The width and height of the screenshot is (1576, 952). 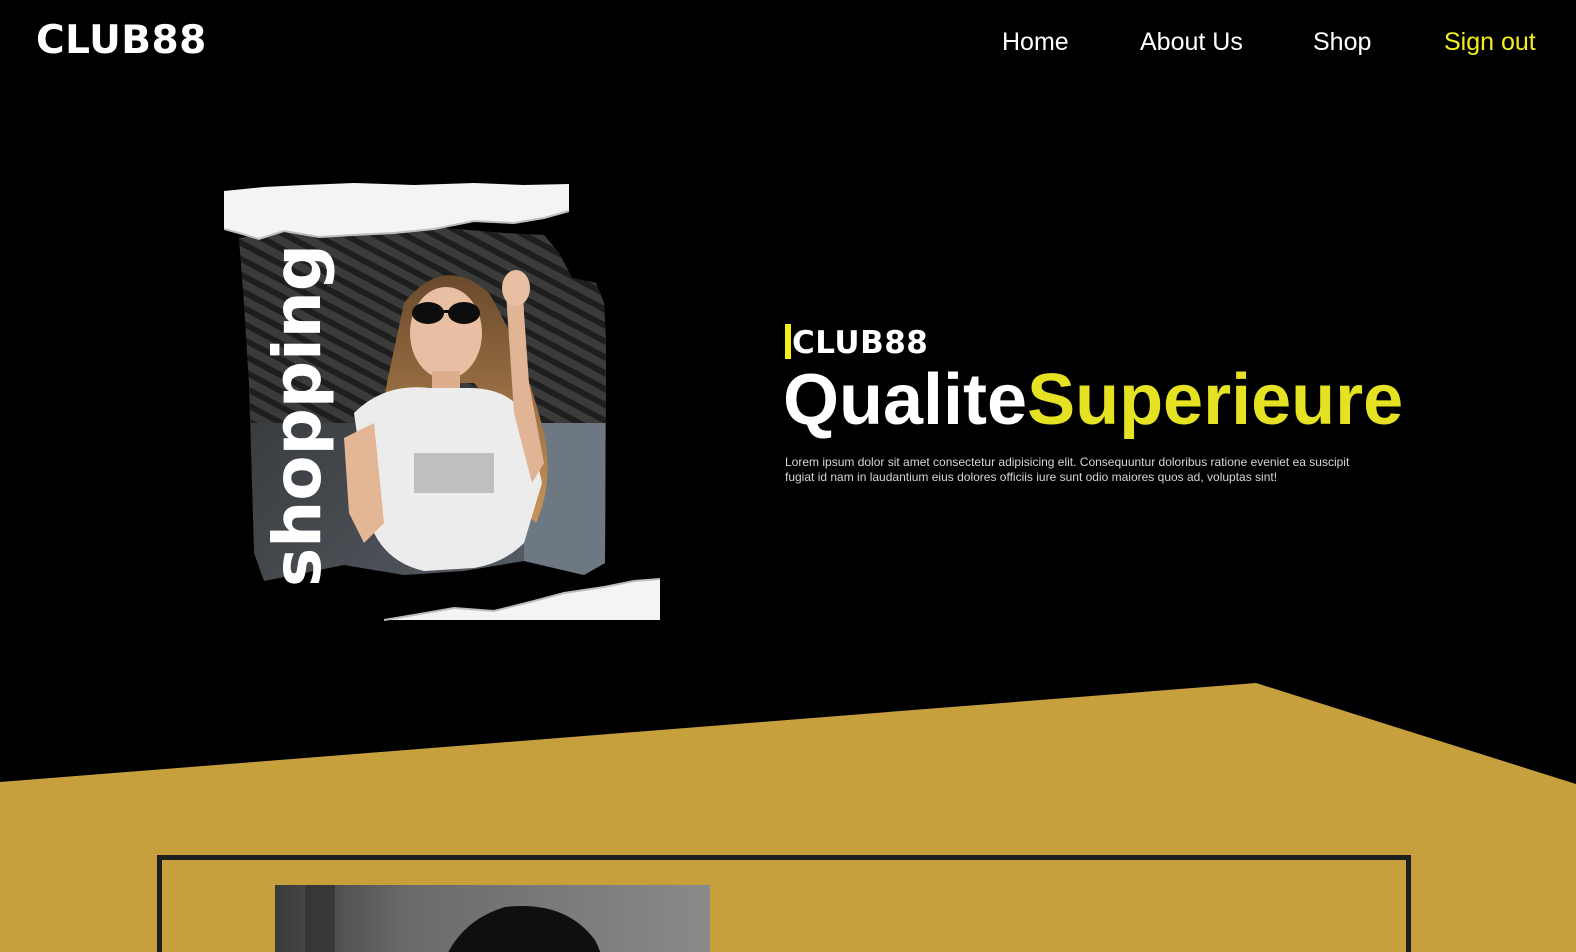 I want to click on nav-link-sign-out: Sign out, so click(x=1490, y=42).